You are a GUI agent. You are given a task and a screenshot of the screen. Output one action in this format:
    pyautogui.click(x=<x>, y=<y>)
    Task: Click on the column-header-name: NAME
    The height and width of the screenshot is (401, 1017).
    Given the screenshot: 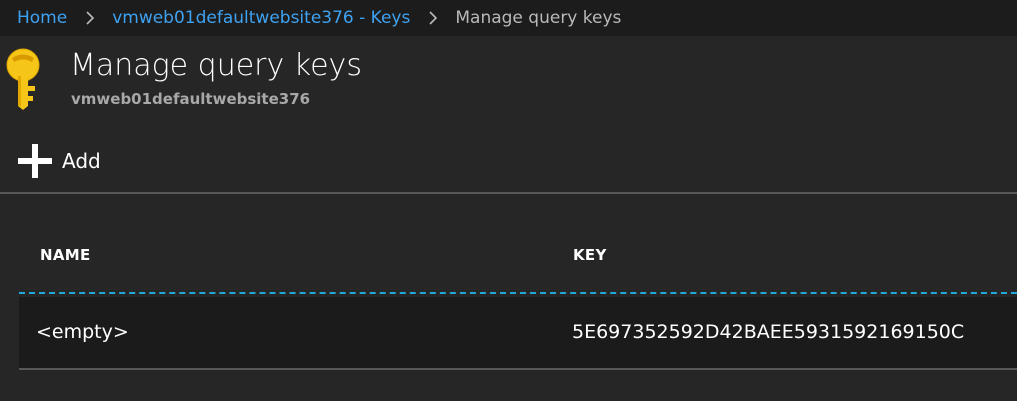 What is the action you would take?
    pyautogui.click(x=65, y=255)
    